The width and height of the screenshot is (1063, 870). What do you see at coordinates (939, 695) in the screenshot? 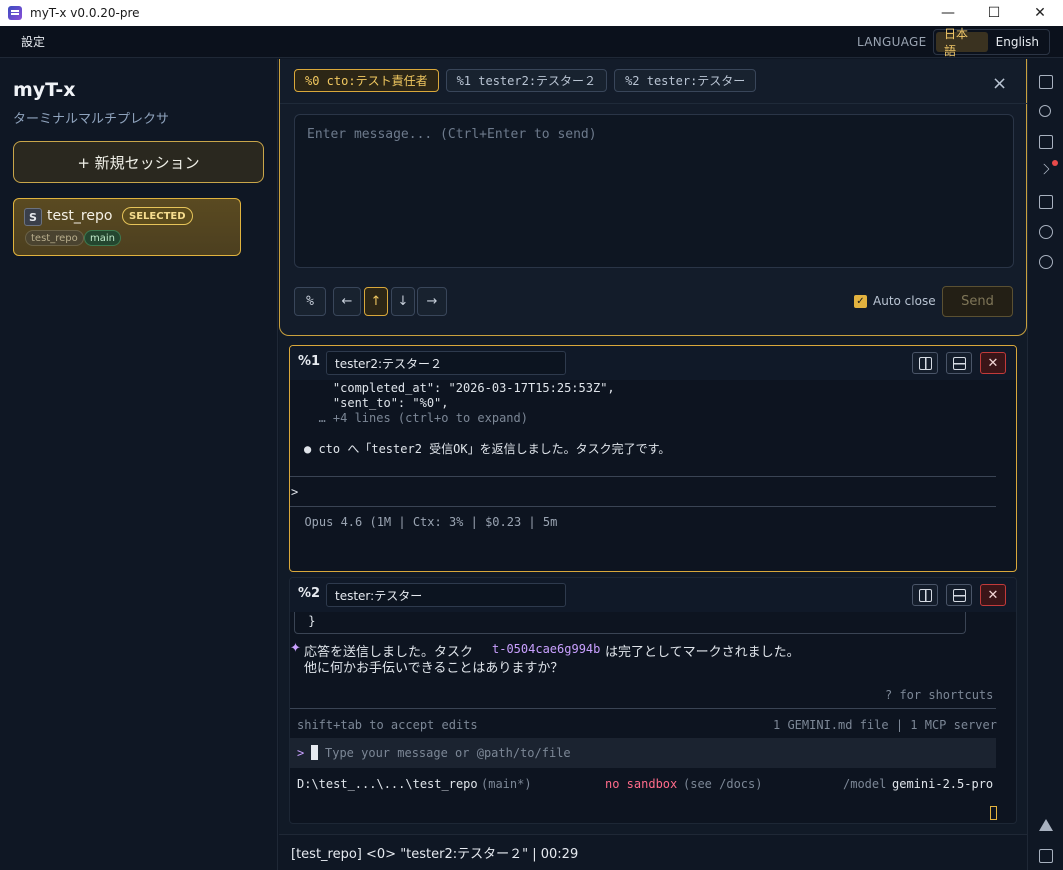
I see `shortcuts-hint: ? for shortcuts` at bounding box center [939, 695].